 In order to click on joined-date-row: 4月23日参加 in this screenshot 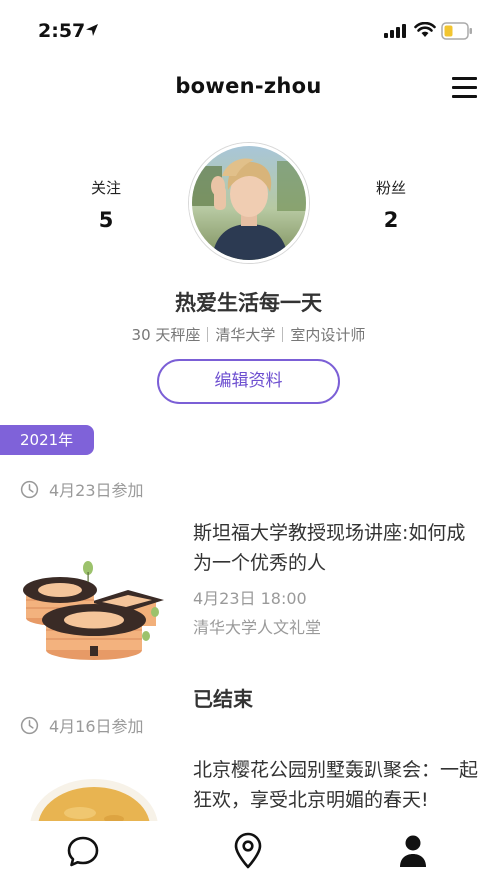, I will do `click(82, 489)`.